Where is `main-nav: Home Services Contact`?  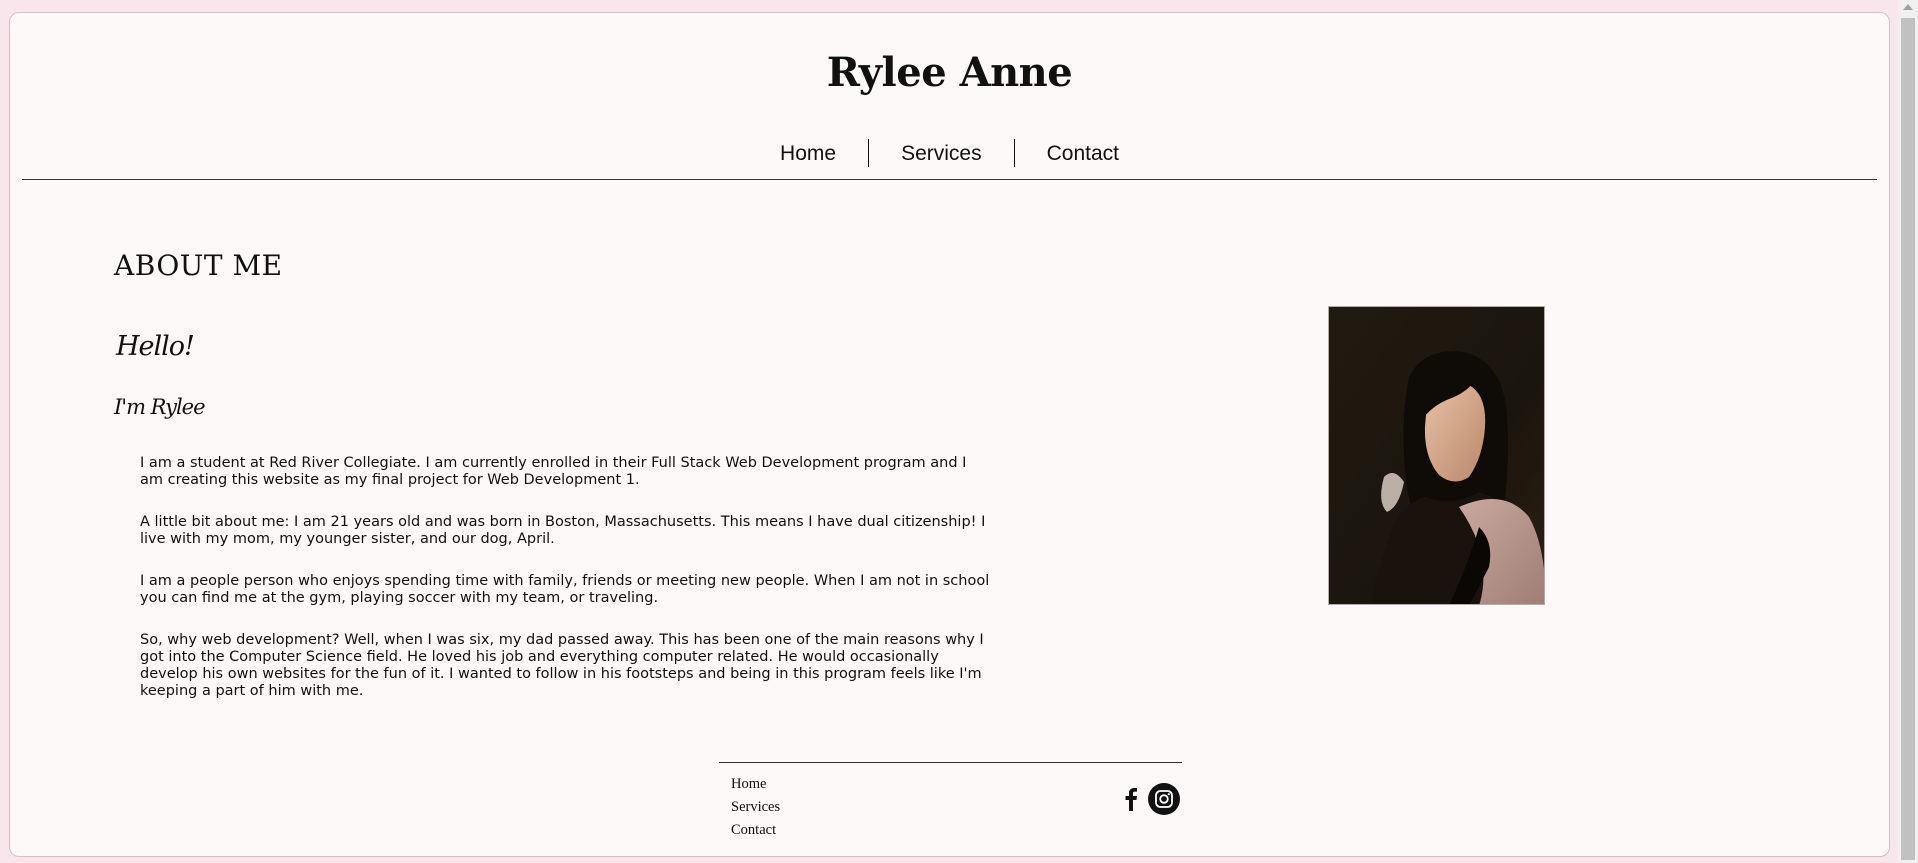 main-nav: Home Services Contact is located at coordinates (949, 153).